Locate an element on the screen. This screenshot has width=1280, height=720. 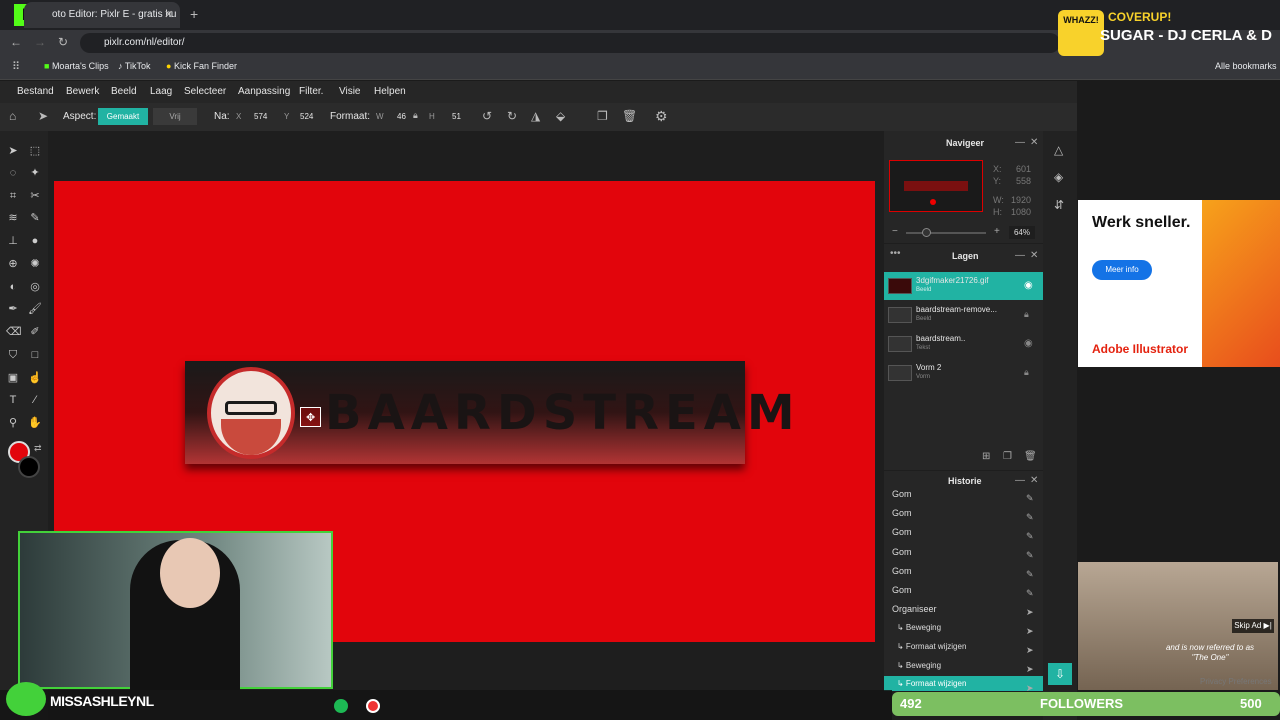
x-input: 574 is located at coordinates (260, 116).